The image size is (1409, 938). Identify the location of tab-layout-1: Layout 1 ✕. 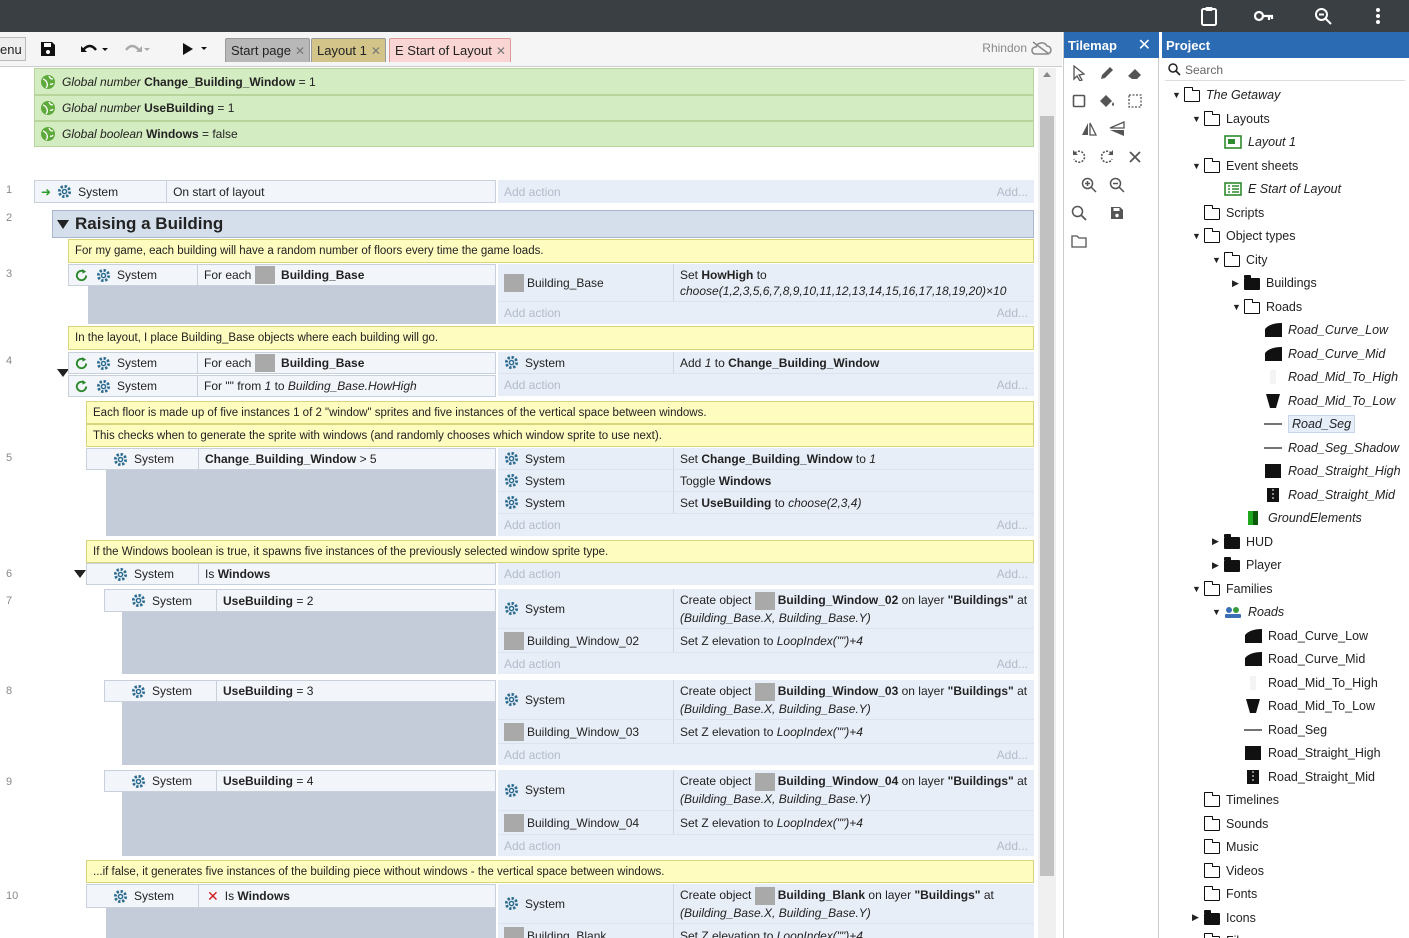
(348, 50).